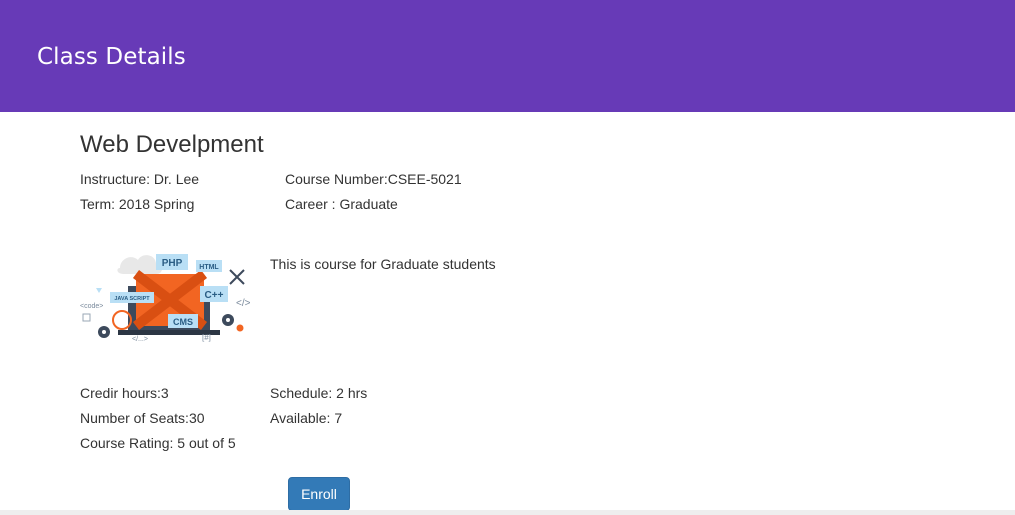  Describe the element at coordinates (237, 277) in the screenshot. I see `dna-icon` at that location.